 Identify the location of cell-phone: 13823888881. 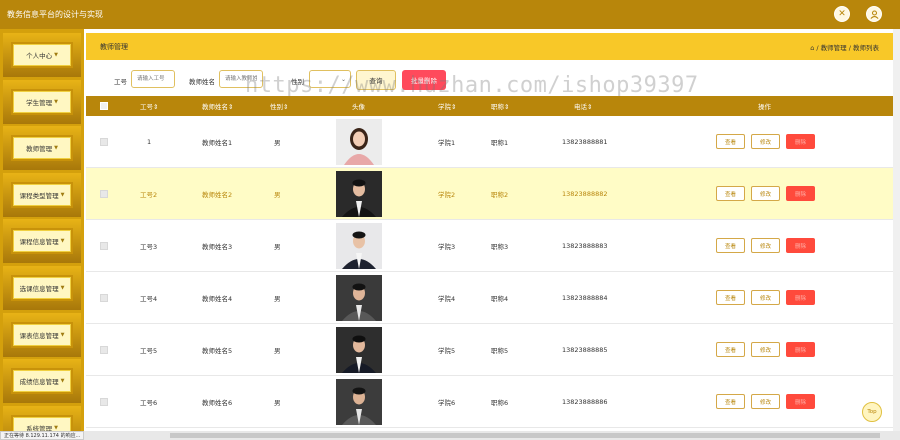
(585, 141).